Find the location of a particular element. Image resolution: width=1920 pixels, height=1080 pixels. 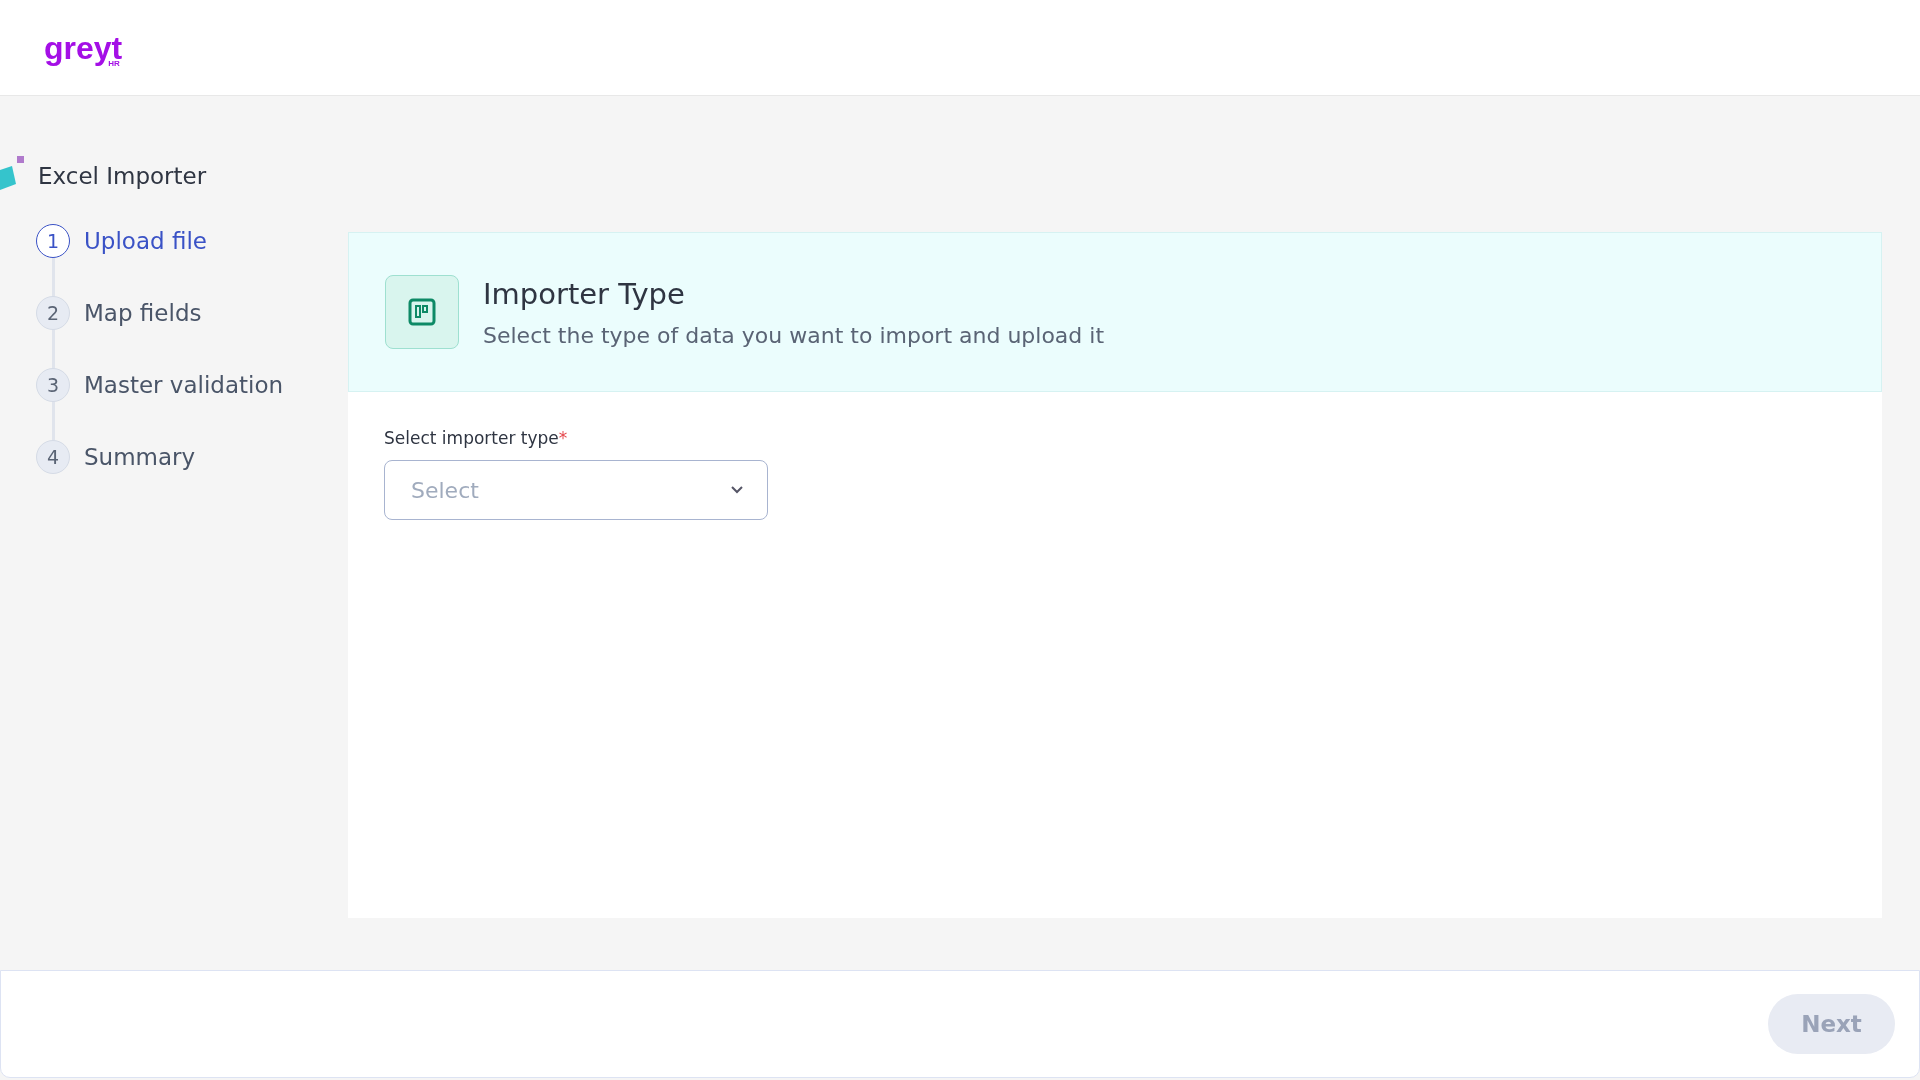

step-item: 2 Map fields is located at coordinates (119, 313).